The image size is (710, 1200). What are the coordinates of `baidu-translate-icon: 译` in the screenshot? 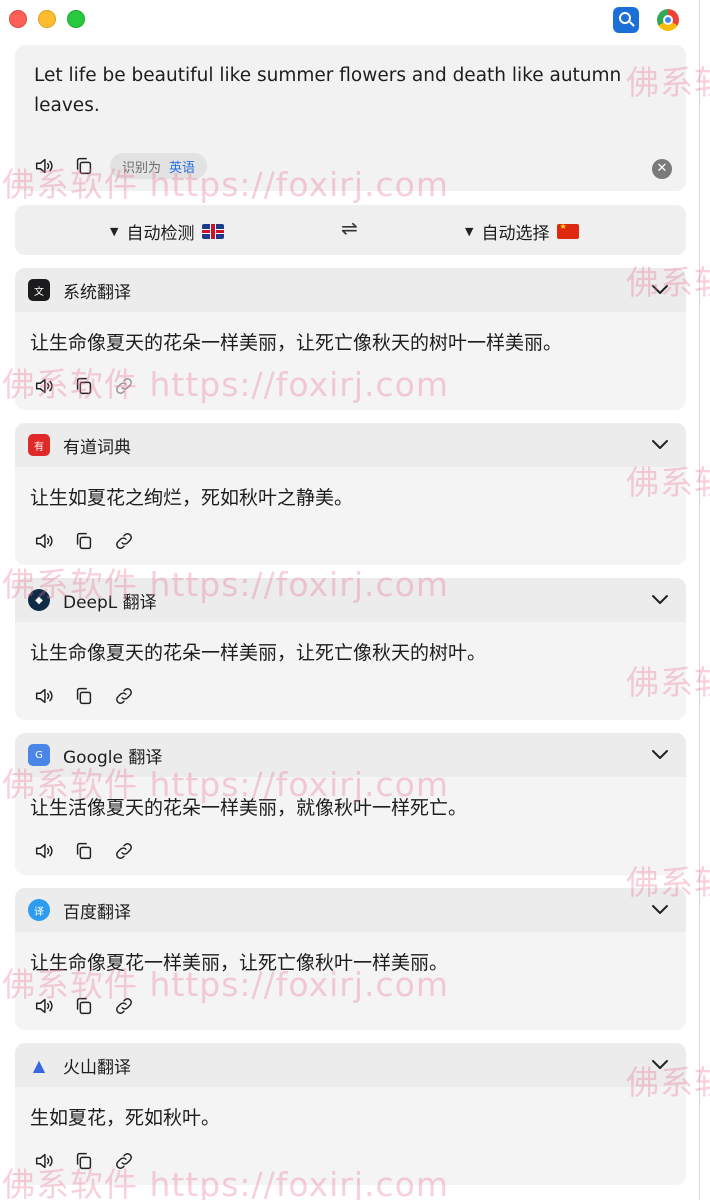 It's located at (39, 910).